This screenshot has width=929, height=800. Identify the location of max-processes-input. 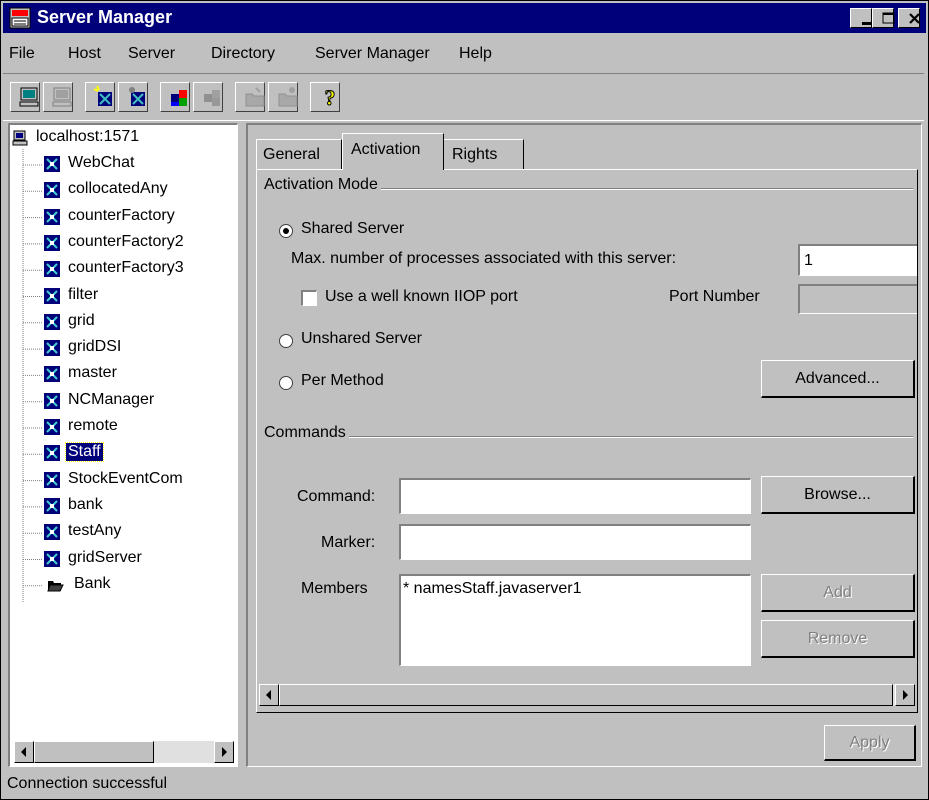
(857, 260).